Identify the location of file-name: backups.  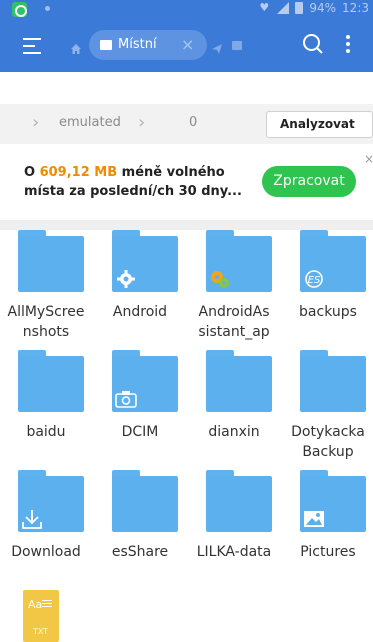
(328, 312).